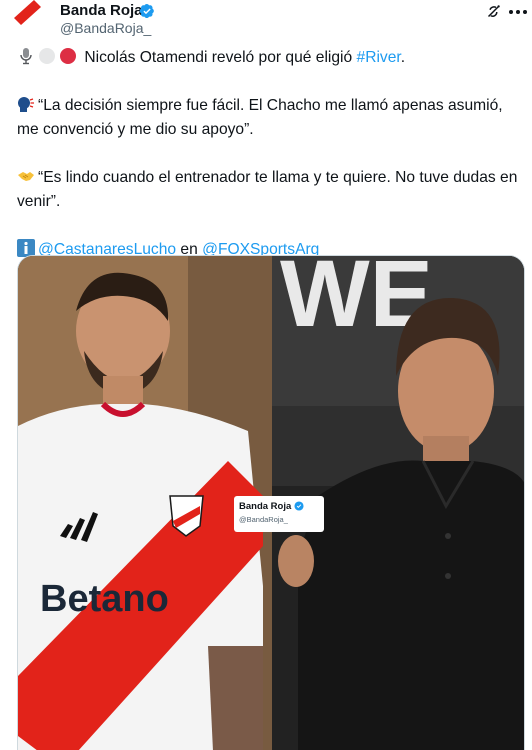  I want to click on watermark-verified-icon, so click(299, 506).